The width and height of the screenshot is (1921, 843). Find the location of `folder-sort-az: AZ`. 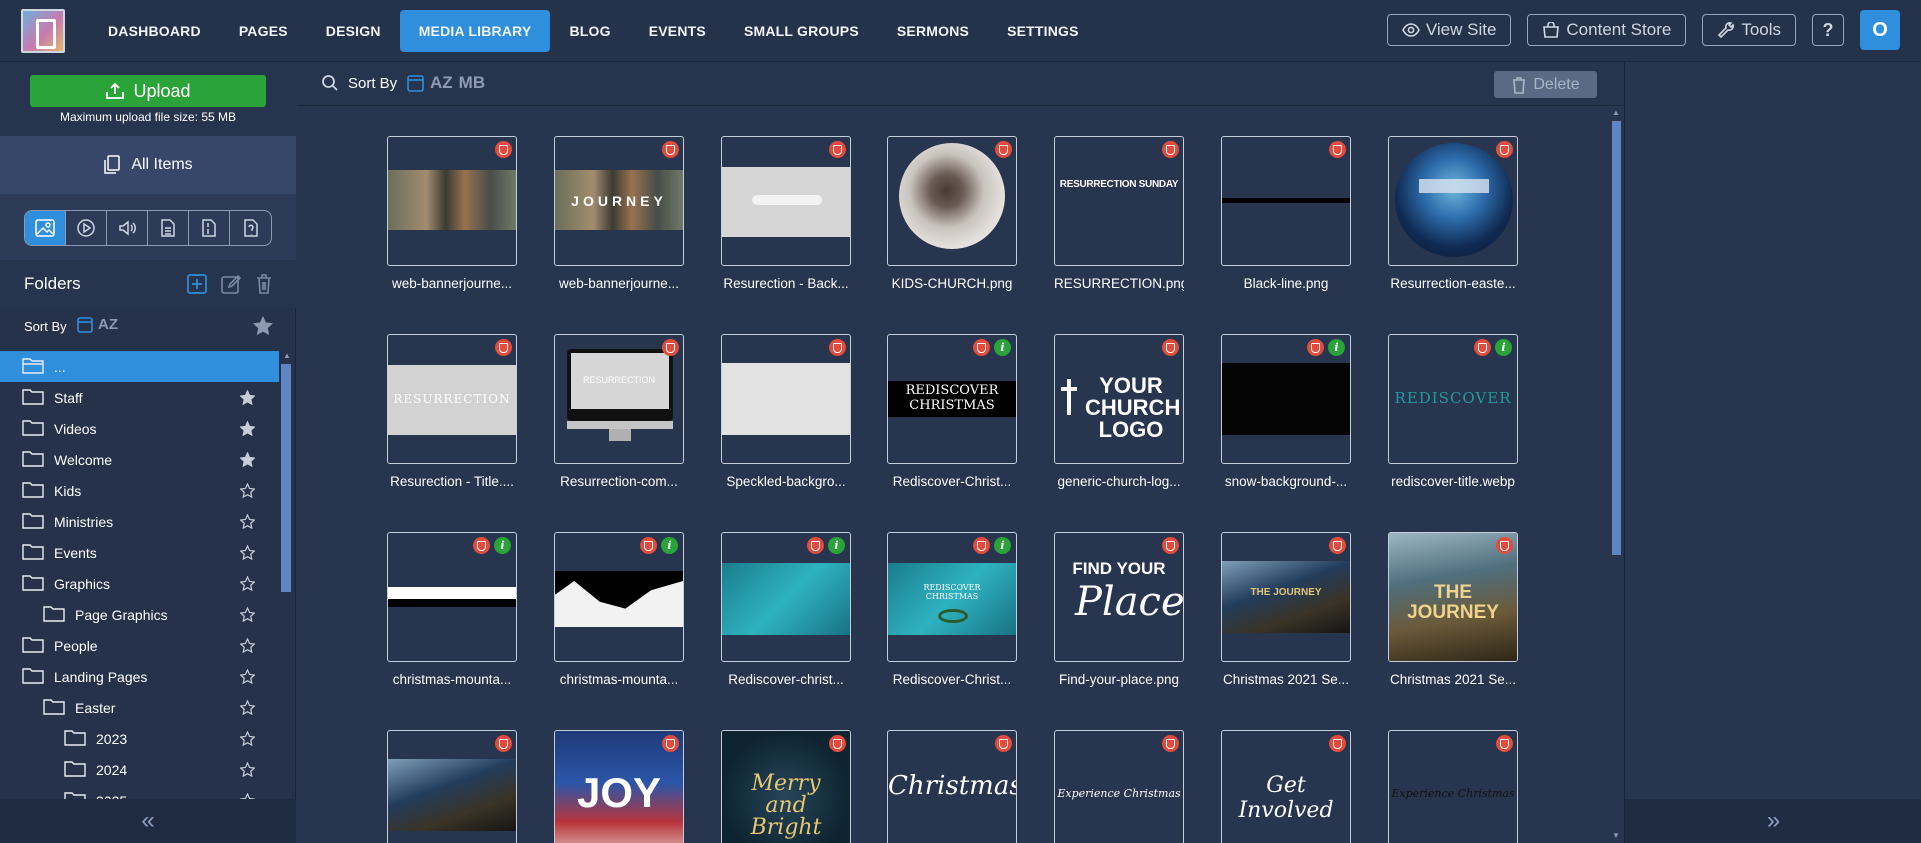

folder-sort-az: AZ is located at coordinates (97, 324).